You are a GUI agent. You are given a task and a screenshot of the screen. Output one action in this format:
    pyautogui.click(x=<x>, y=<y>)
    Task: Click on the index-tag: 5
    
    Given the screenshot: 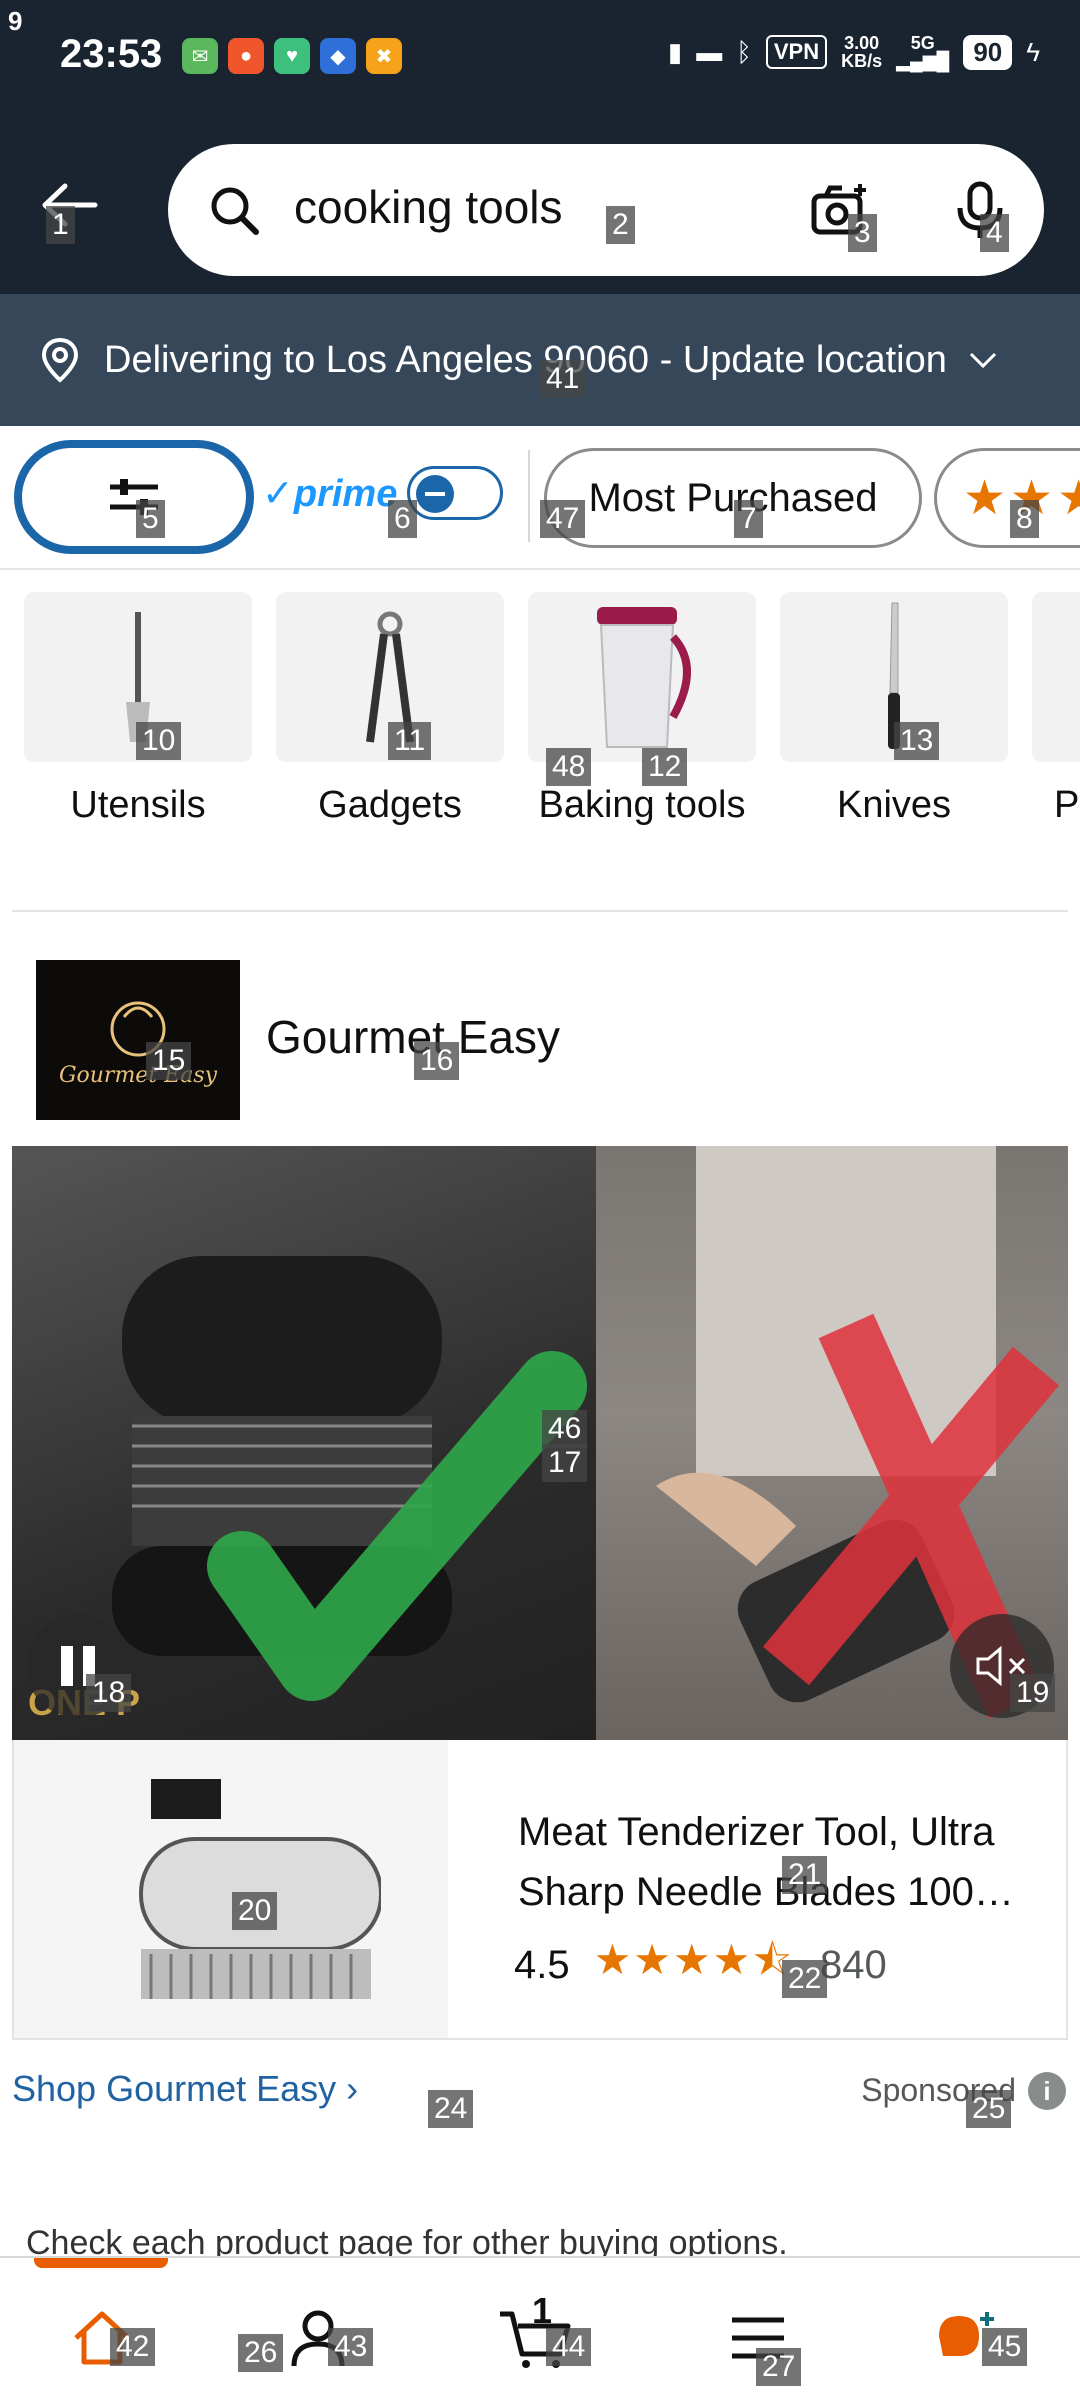 What is the action you would take?
    pyautogui.click(x=150, y=519)
    